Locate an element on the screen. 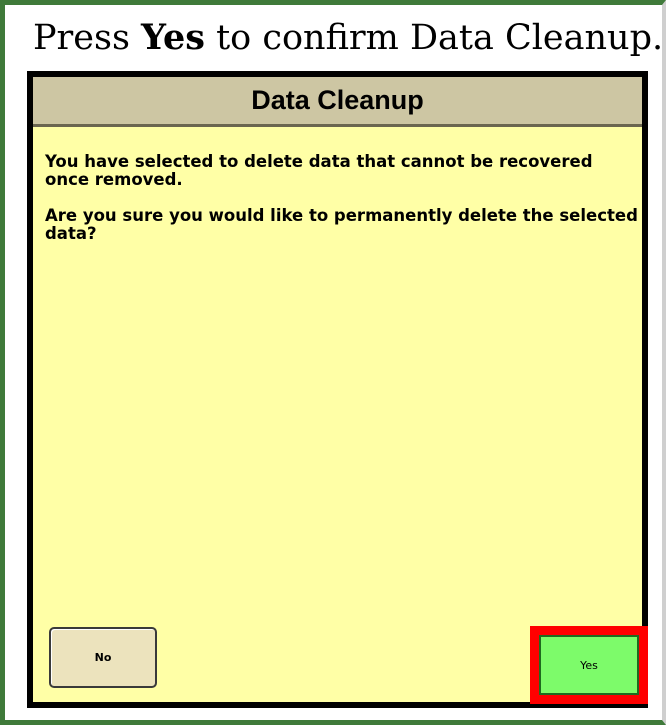 The height and width of the screenshot is (725, 666). dialog-title: Data Cleanup is located at coordinates (337, 102).